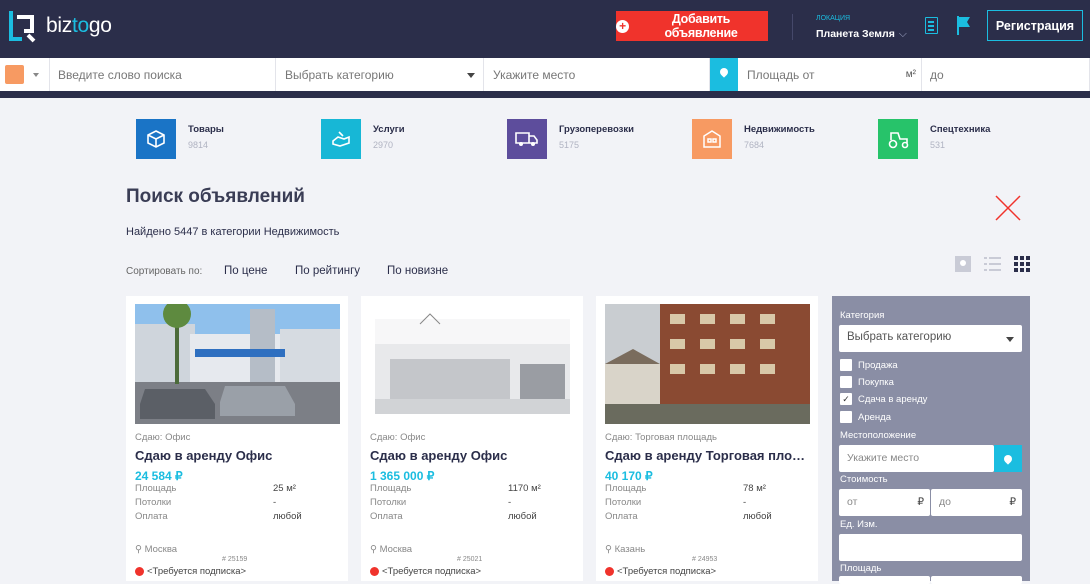 This screenshot has width=1090, height=584. I want to click on filter-area-from, so click(884, 580).